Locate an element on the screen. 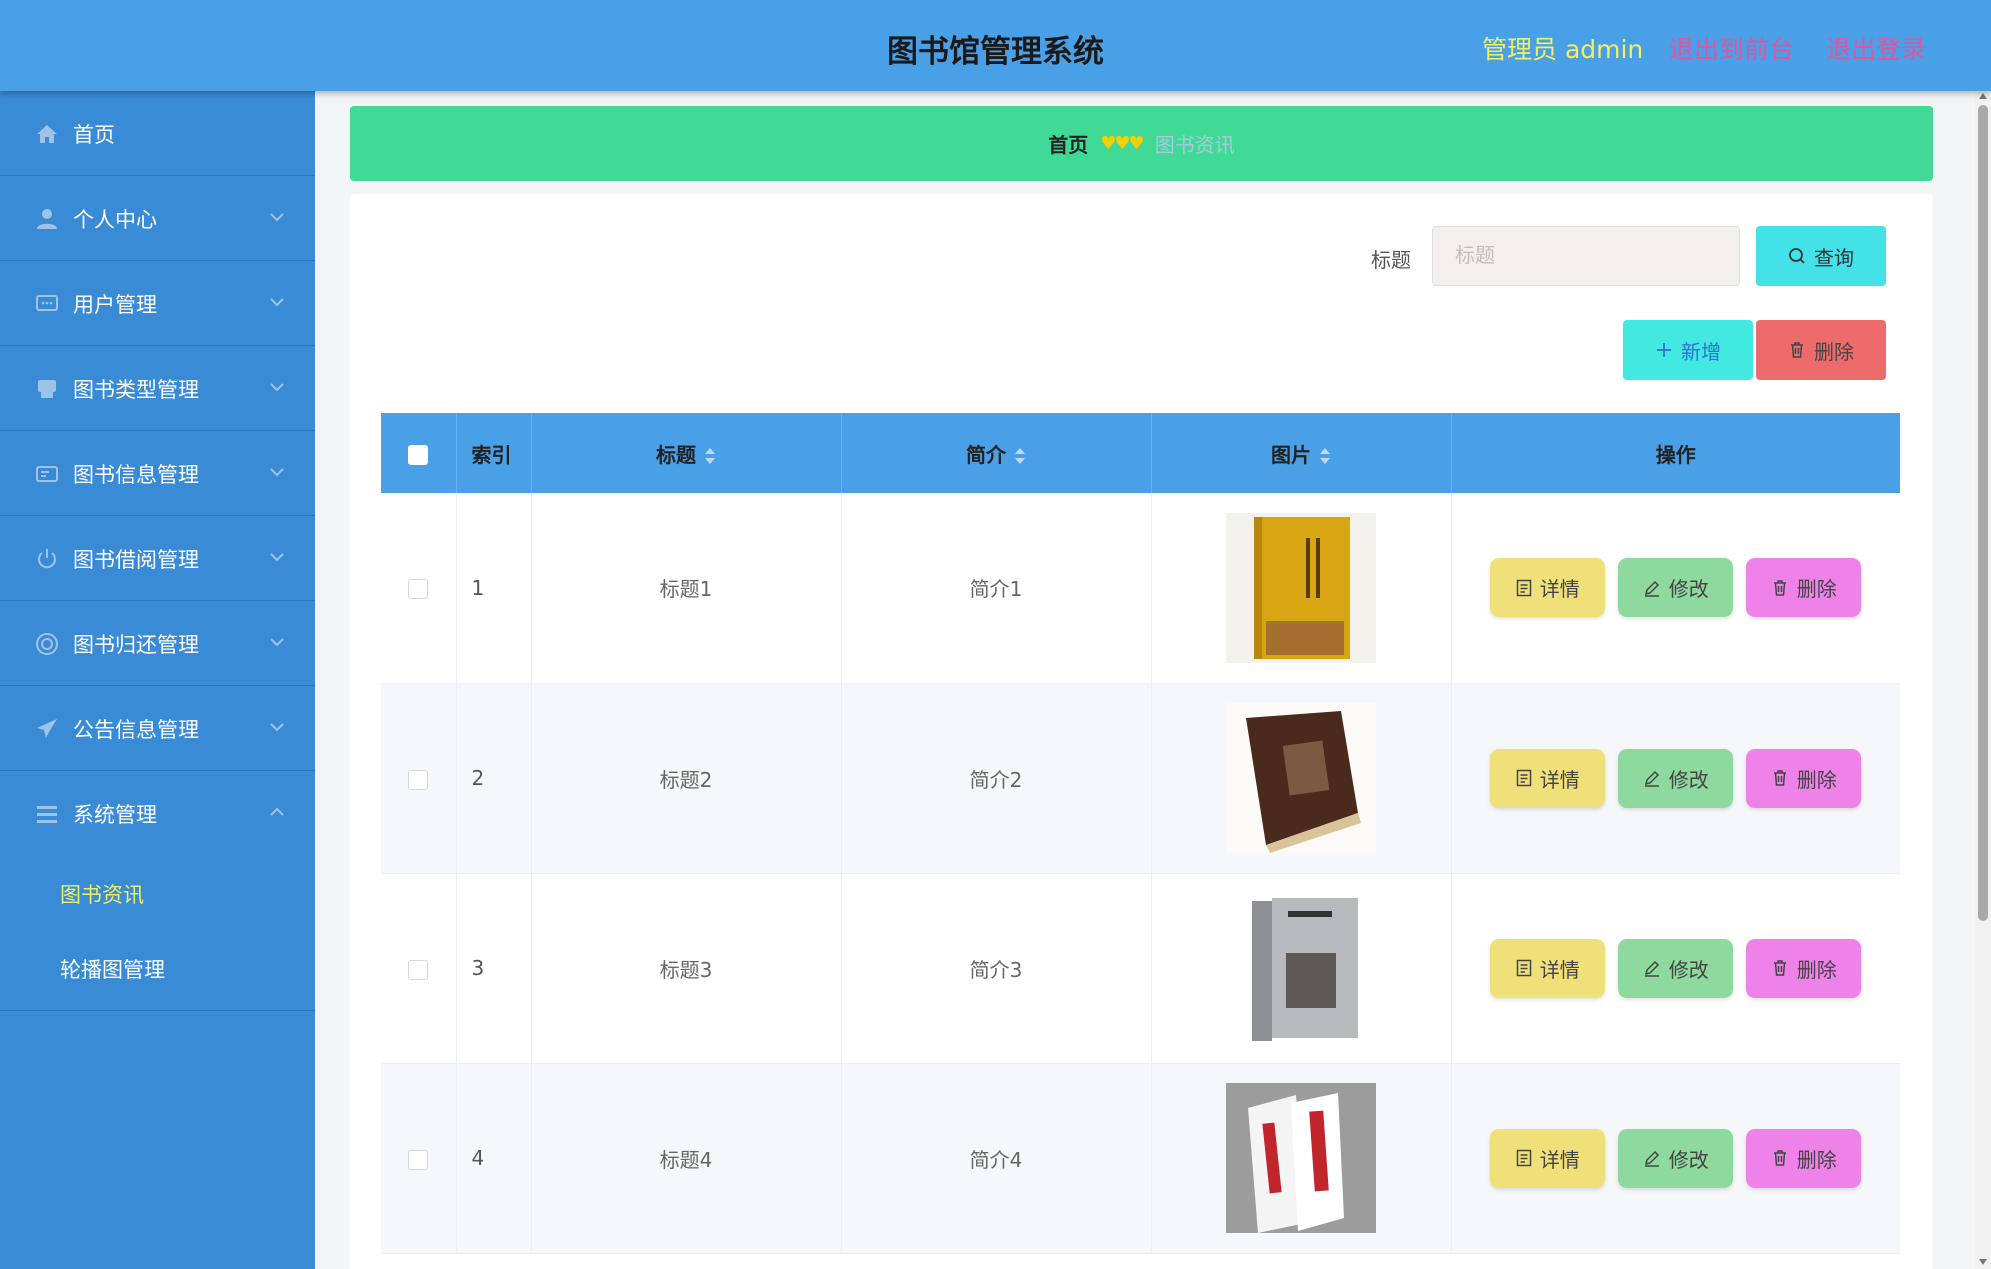  submenu-item-carousel-management: 轮播图管理 is located at coordinates (157, 968).